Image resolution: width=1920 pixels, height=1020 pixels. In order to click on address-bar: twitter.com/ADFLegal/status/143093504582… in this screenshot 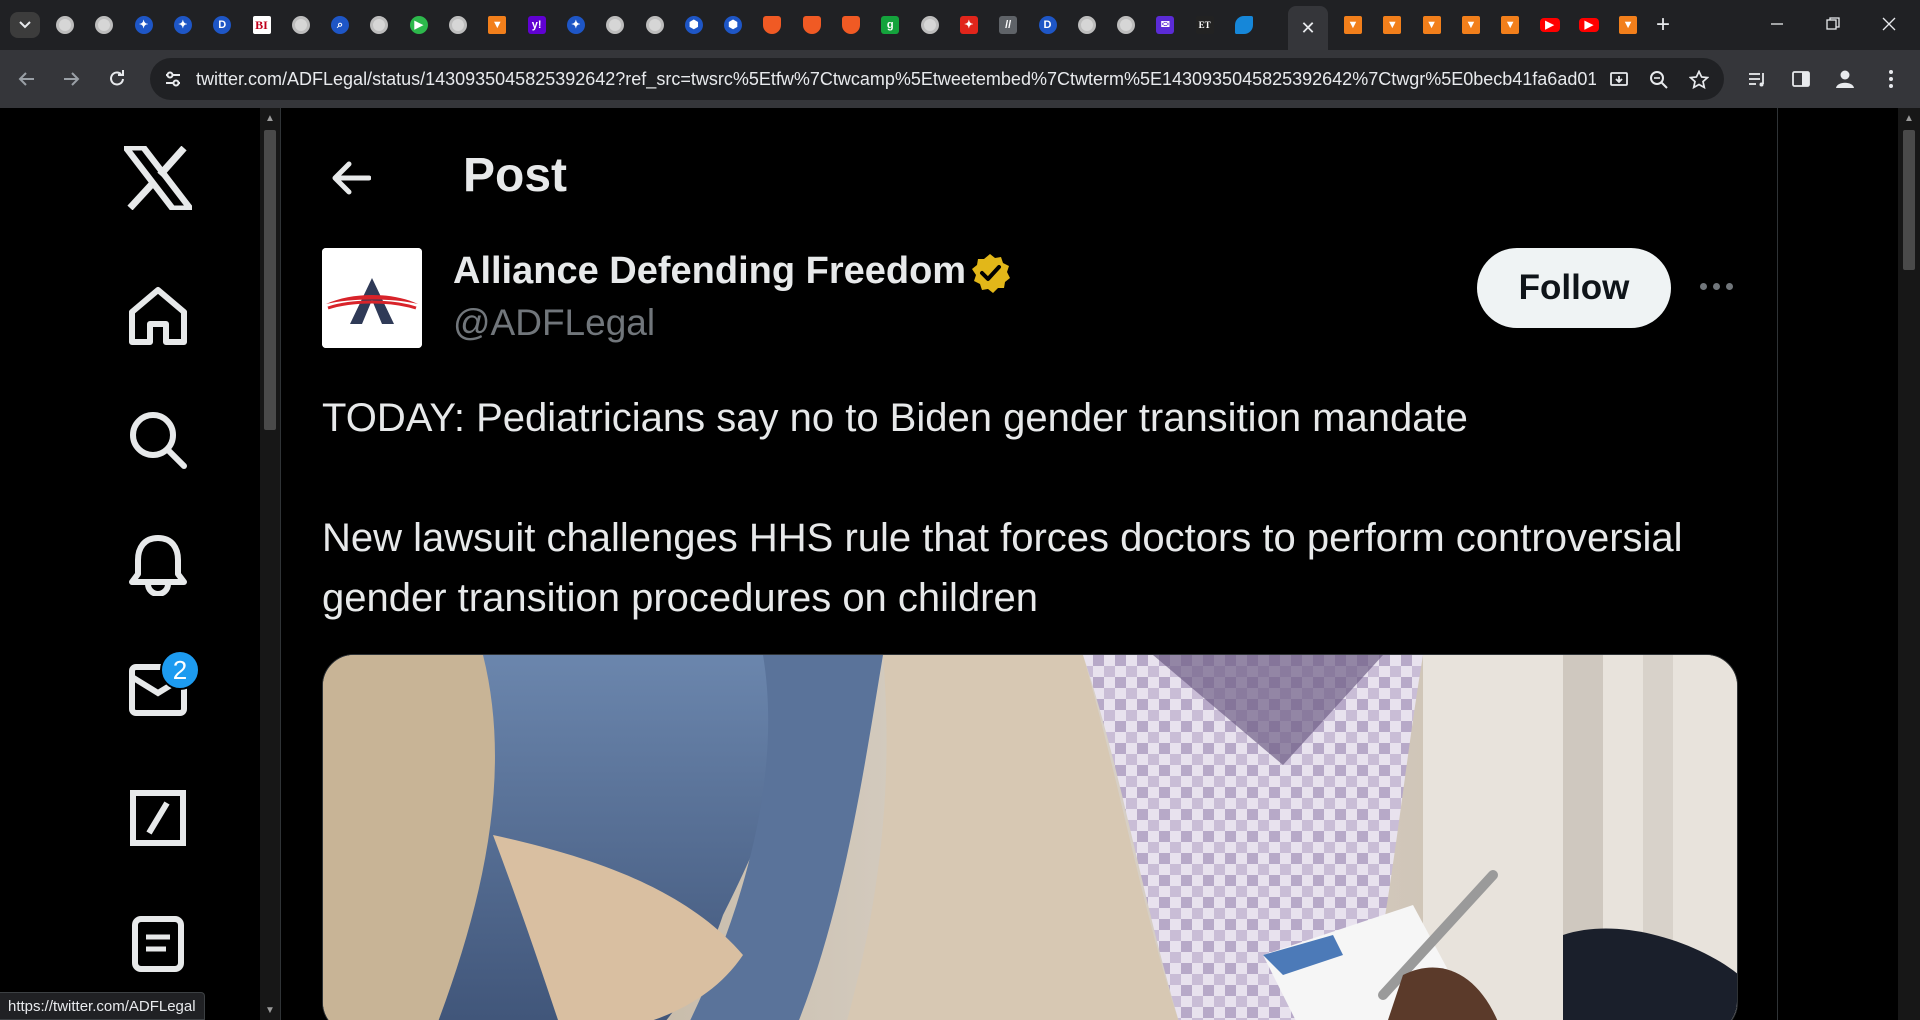, I will do `click(937, 79)`.